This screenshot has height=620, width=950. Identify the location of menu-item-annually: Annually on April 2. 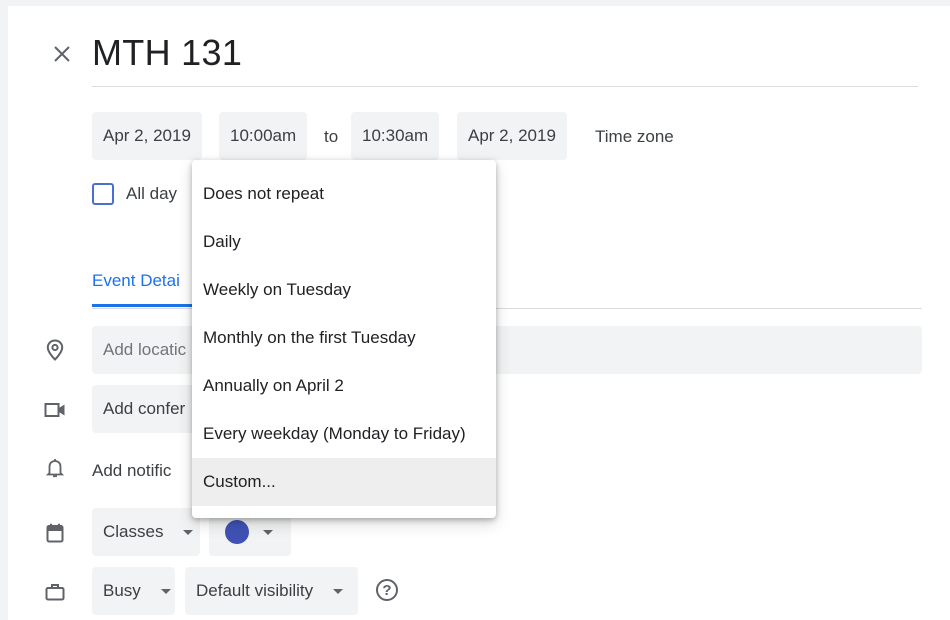
(344, 386).